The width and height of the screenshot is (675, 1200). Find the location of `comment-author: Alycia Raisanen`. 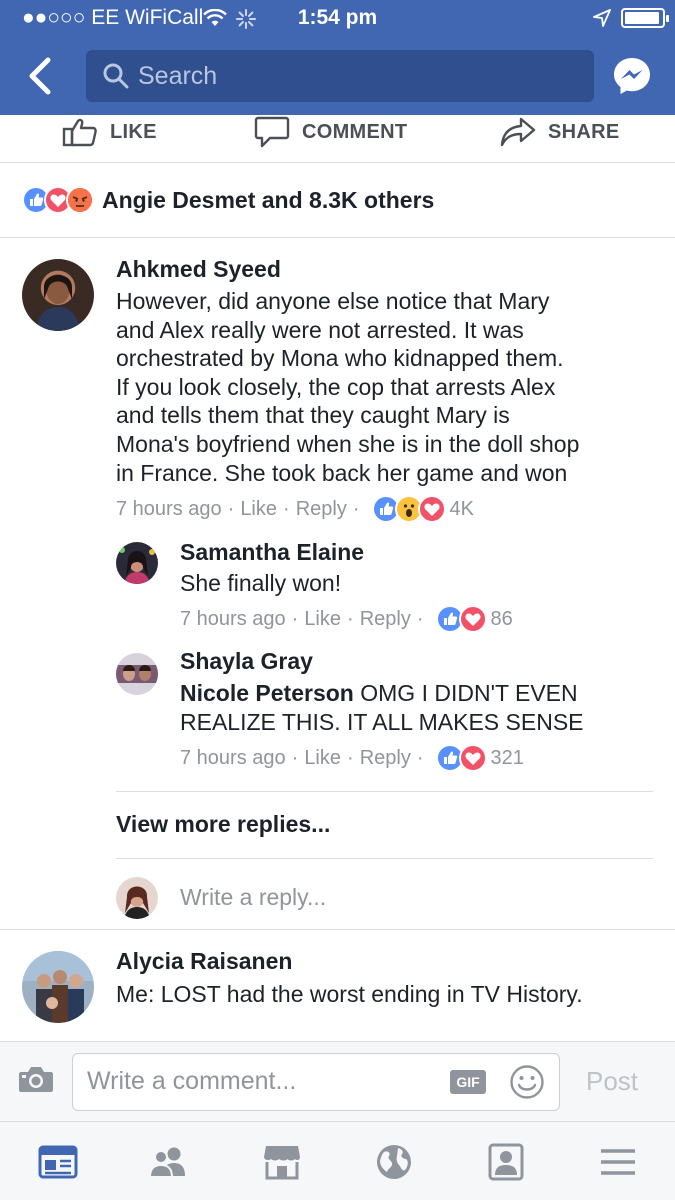

comment-author: Alycia Raisanen is located at coordinates (204, 961).